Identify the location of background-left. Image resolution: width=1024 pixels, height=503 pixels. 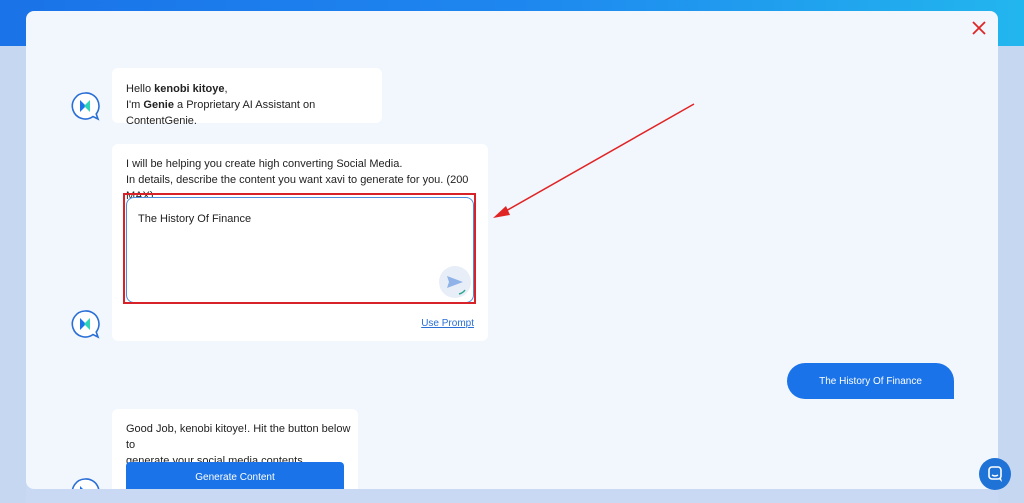
(13, 274).